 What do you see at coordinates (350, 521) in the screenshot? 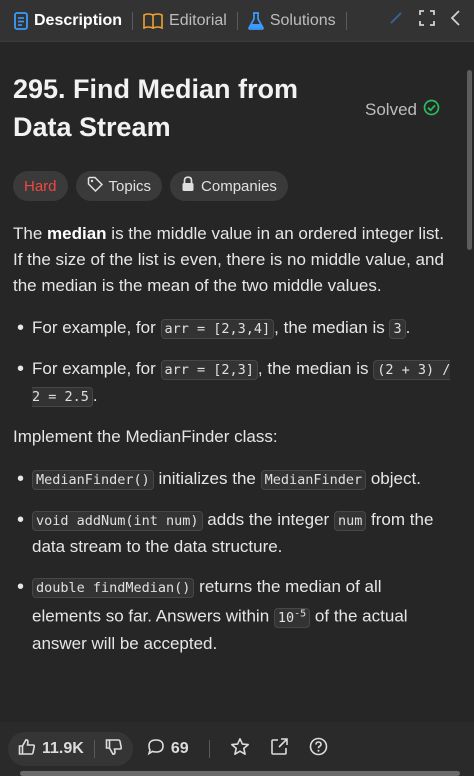
I see `inline-code: num` at bounding box center [350, 521].